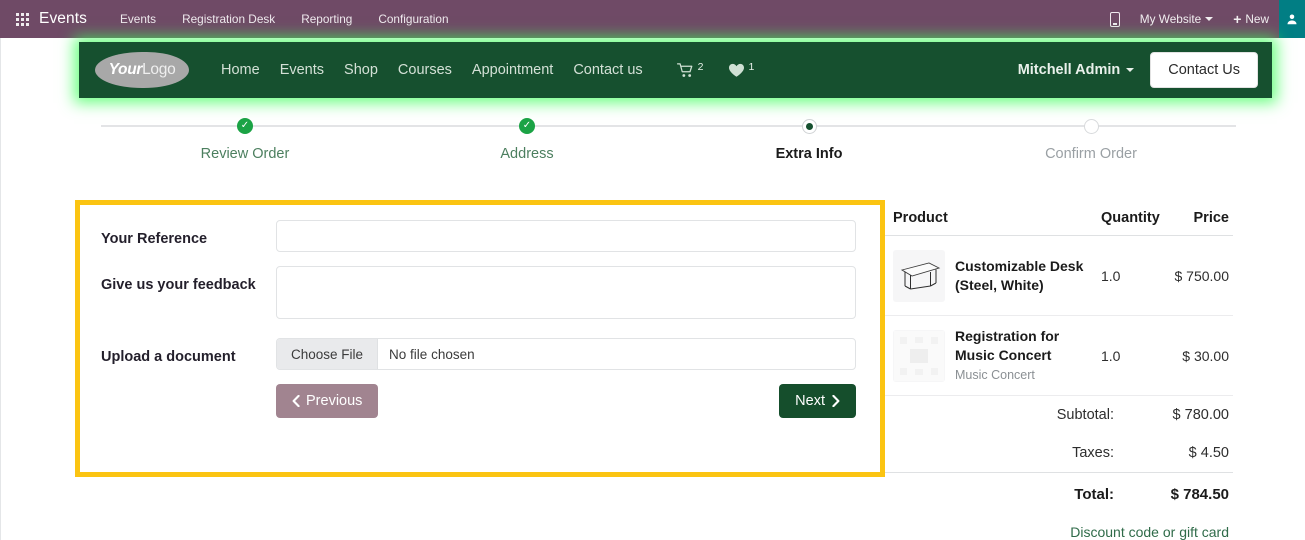 The image size is (1305, 540). What do you see at coordinates (1007, 346) in the screenshot?
I see `product-name: Registration for Music Concert` at bounding box center [1007, 346].